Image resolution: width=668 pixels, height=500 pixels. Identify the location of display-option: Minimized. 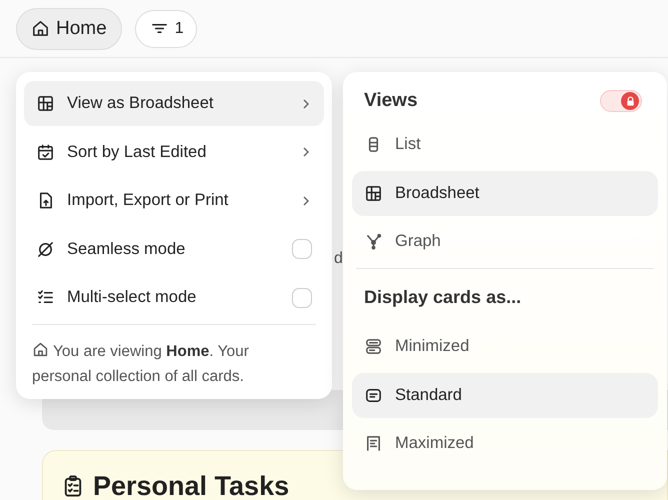
(505, 346).